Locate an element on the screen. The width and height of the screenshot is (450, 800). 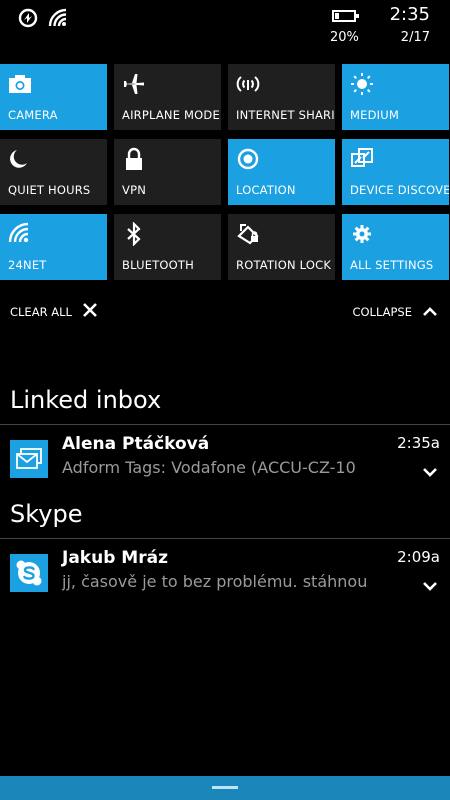
tile-label: MEDIUM is located at coordinates (374, 115).